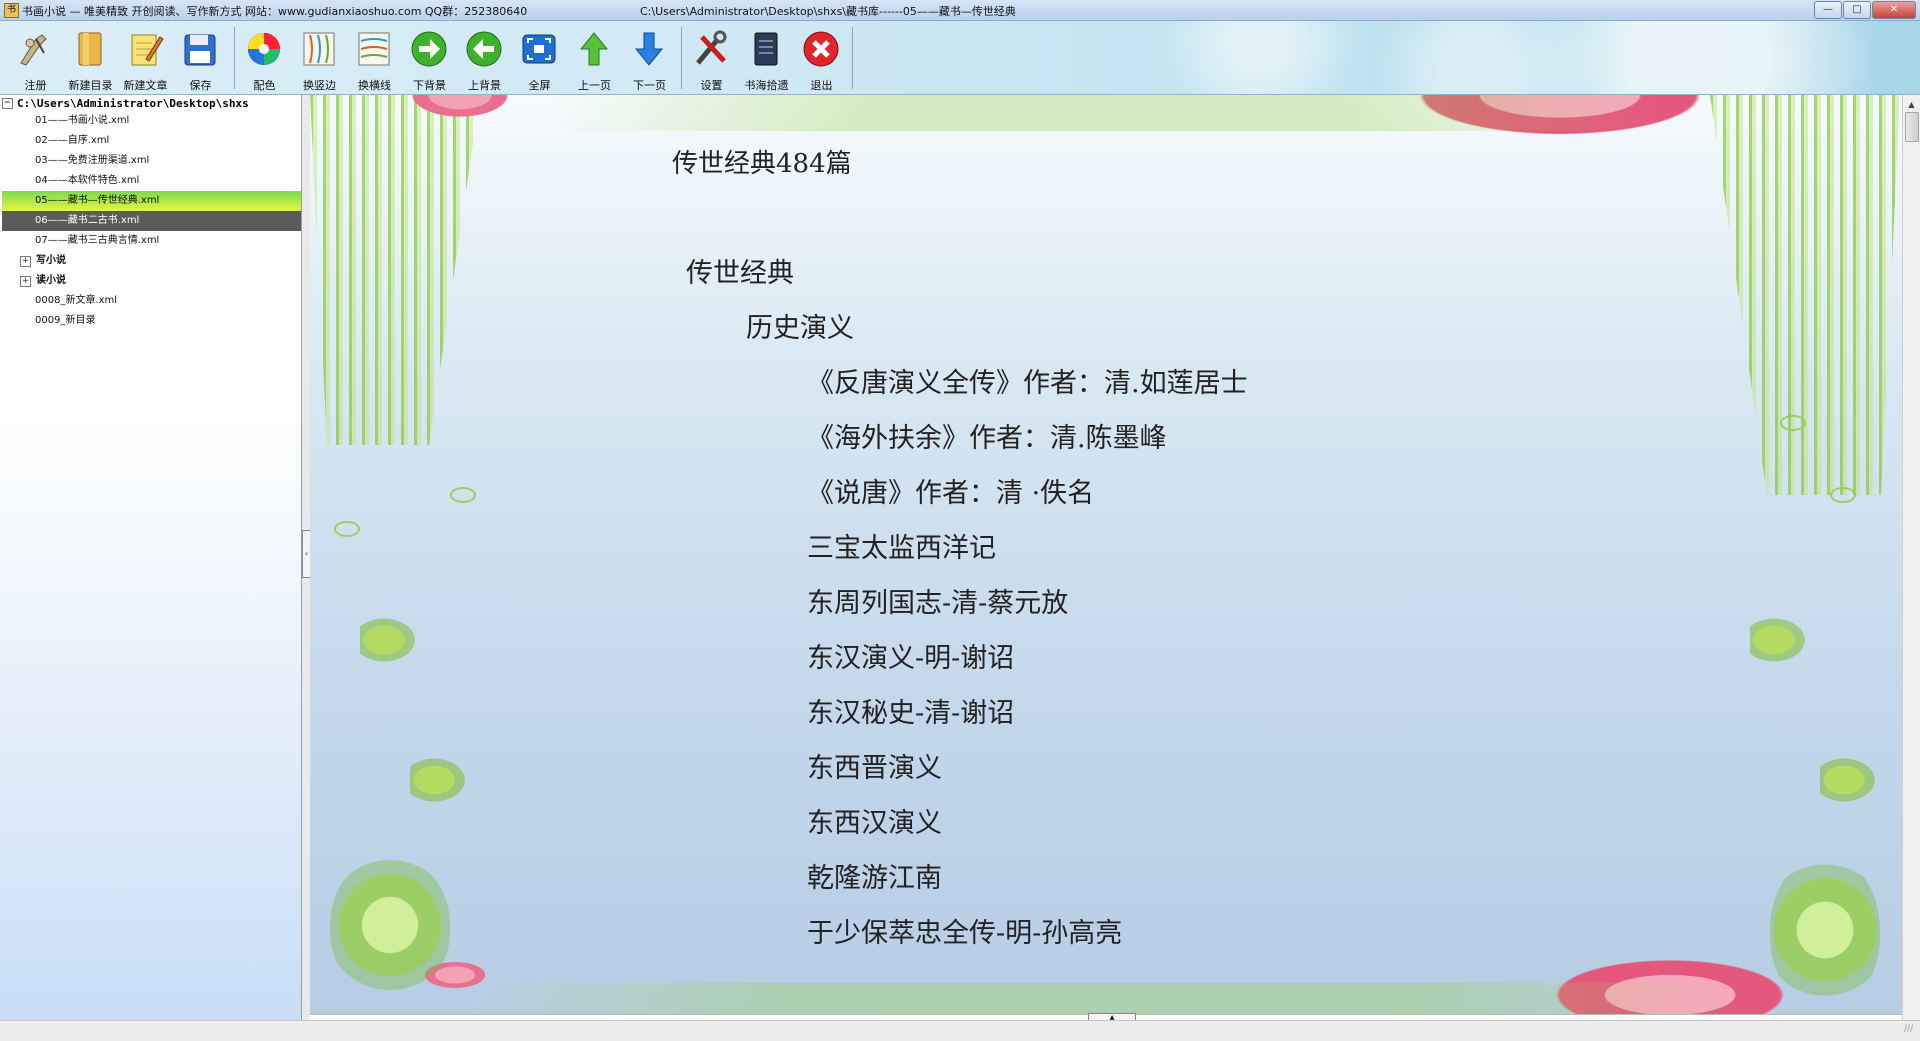 This screenshot has width=1920, height=1041. Describe the element at coordinates (1911, 557) in the screenshot. I see `vertical-scrollbar: ▲` at that location.